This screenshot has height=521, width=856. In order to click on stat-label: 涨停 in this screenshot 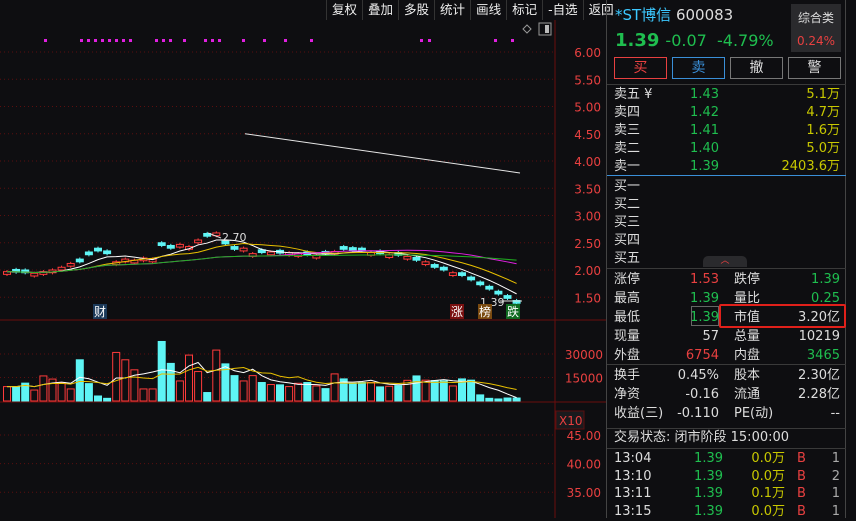, I will do `click(627, 279)`.